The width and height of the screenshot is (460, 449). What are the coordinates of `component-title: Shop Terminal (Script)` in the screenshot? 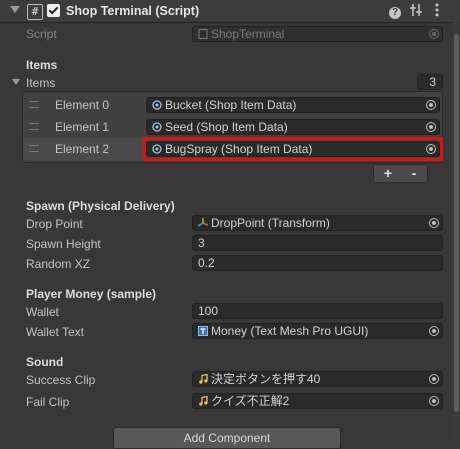 It's located at (133, 11).